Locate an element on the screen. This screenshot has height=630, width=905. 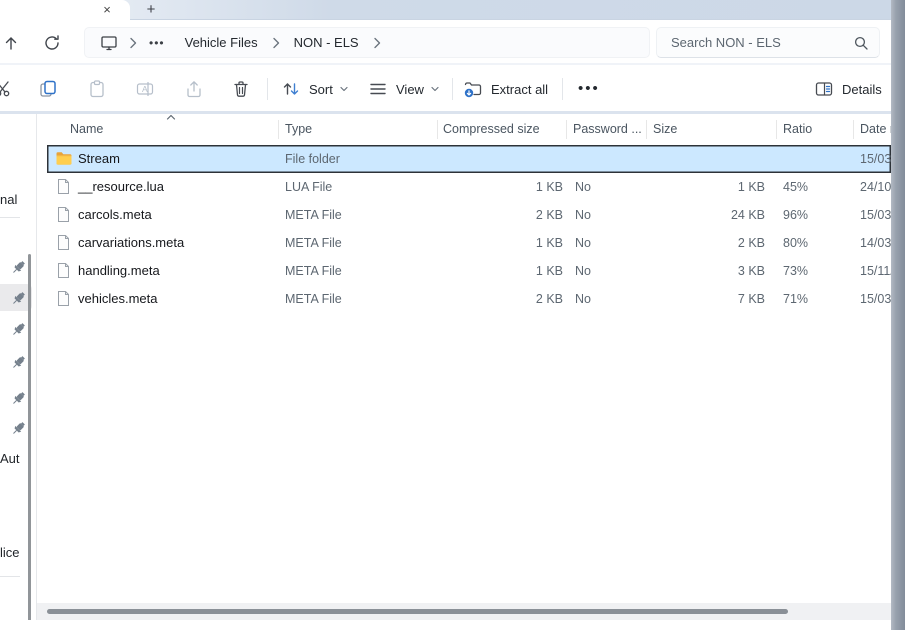
rename-button: A is located at coordinates (145, 89).